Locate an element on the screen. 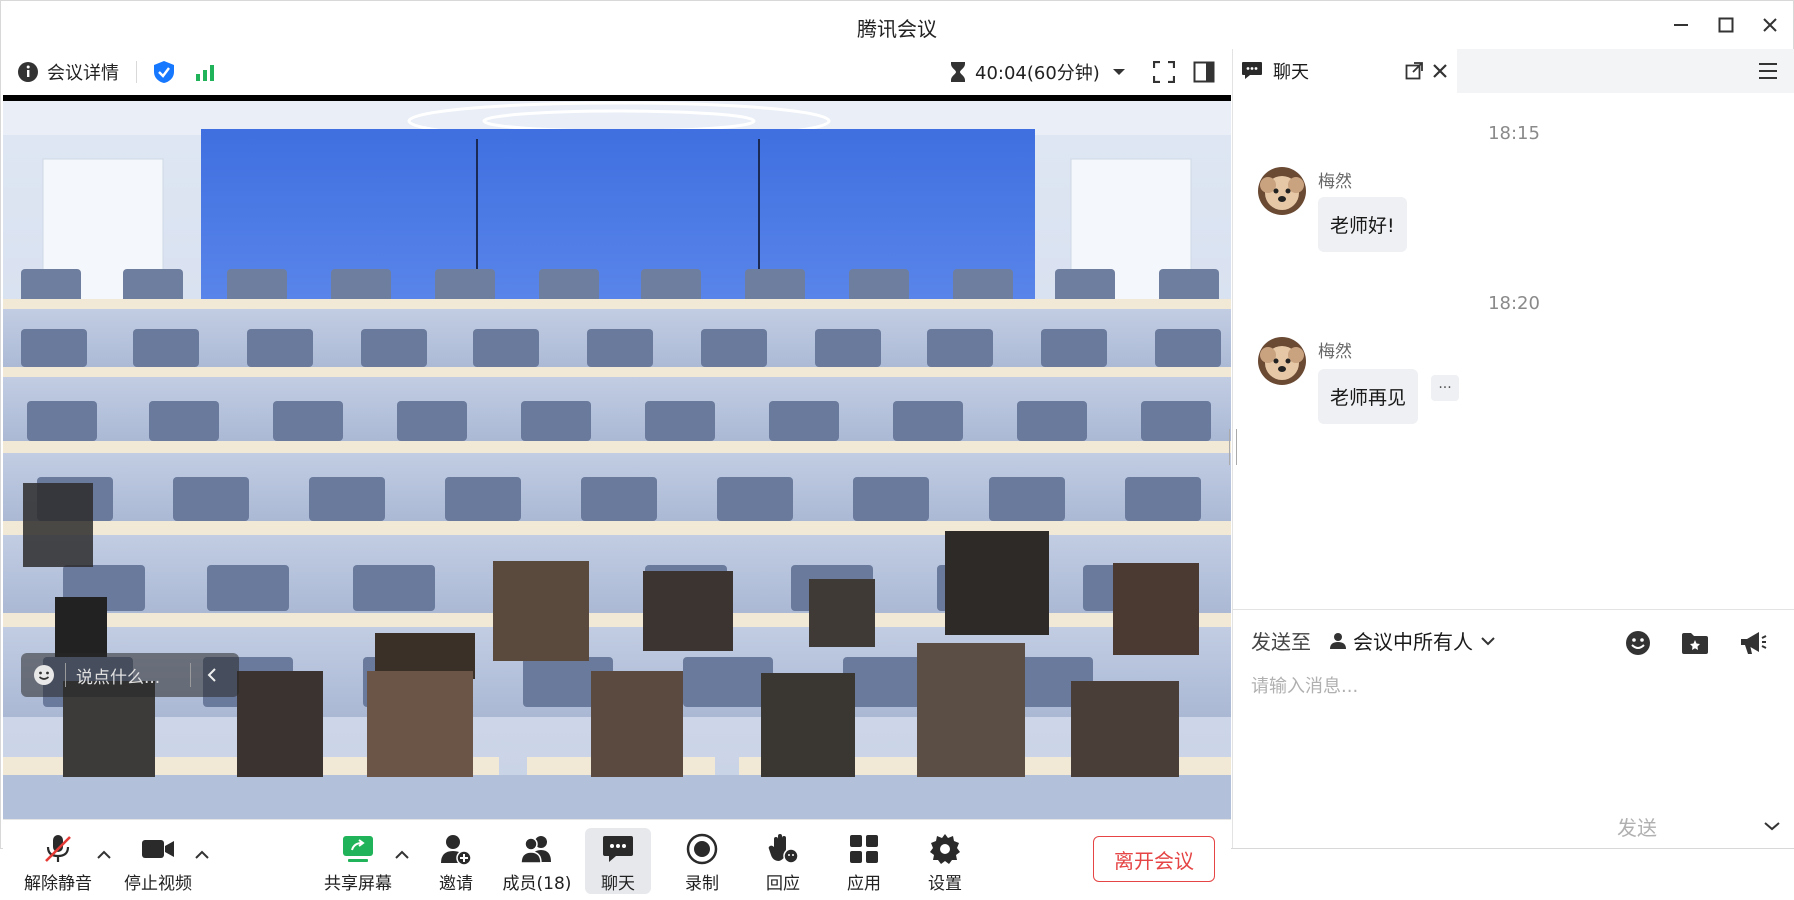 This screenshot has width=1794, height=900. chat-label: 聊天 is located at coordinates (618, 884).